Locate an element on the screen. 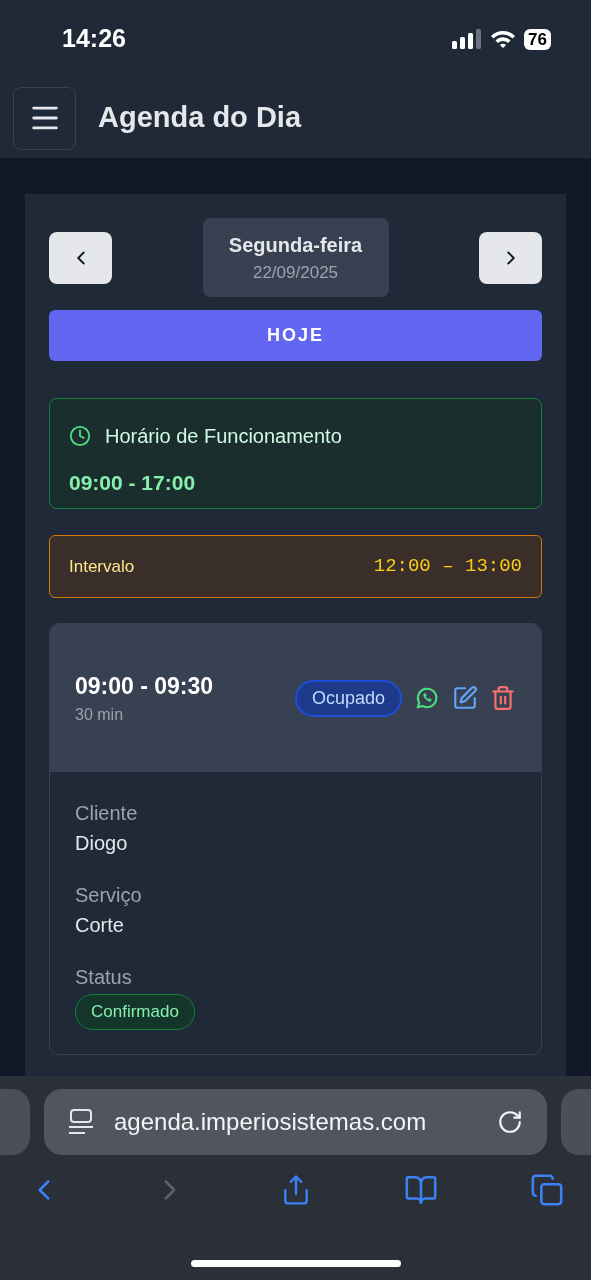 This screenshot has height=1280, width=591. status-time: 14:26 is located at coordinates (94, 39).